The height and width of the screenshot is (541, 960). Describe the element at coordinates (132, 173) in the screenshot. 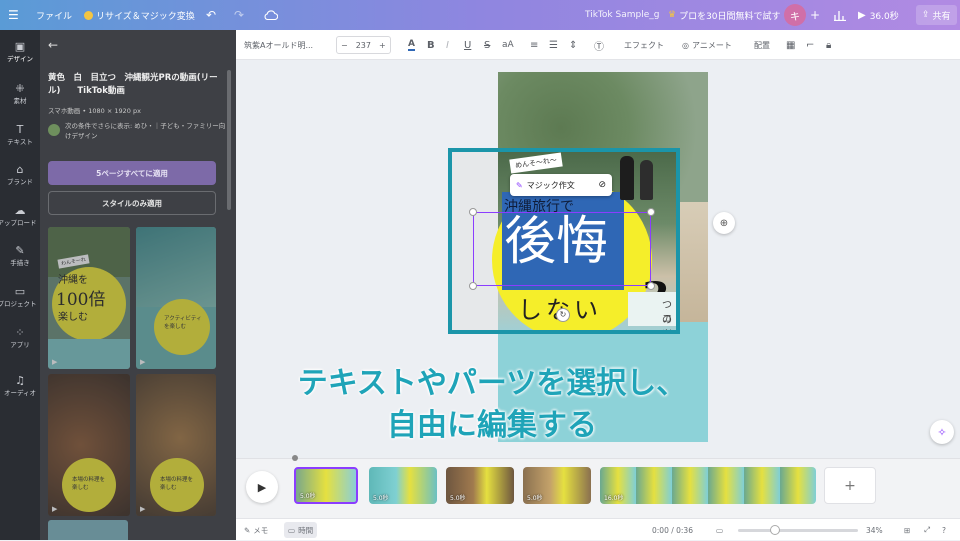

I see `apply-all-button: 5ページすべてに適用` at that location.